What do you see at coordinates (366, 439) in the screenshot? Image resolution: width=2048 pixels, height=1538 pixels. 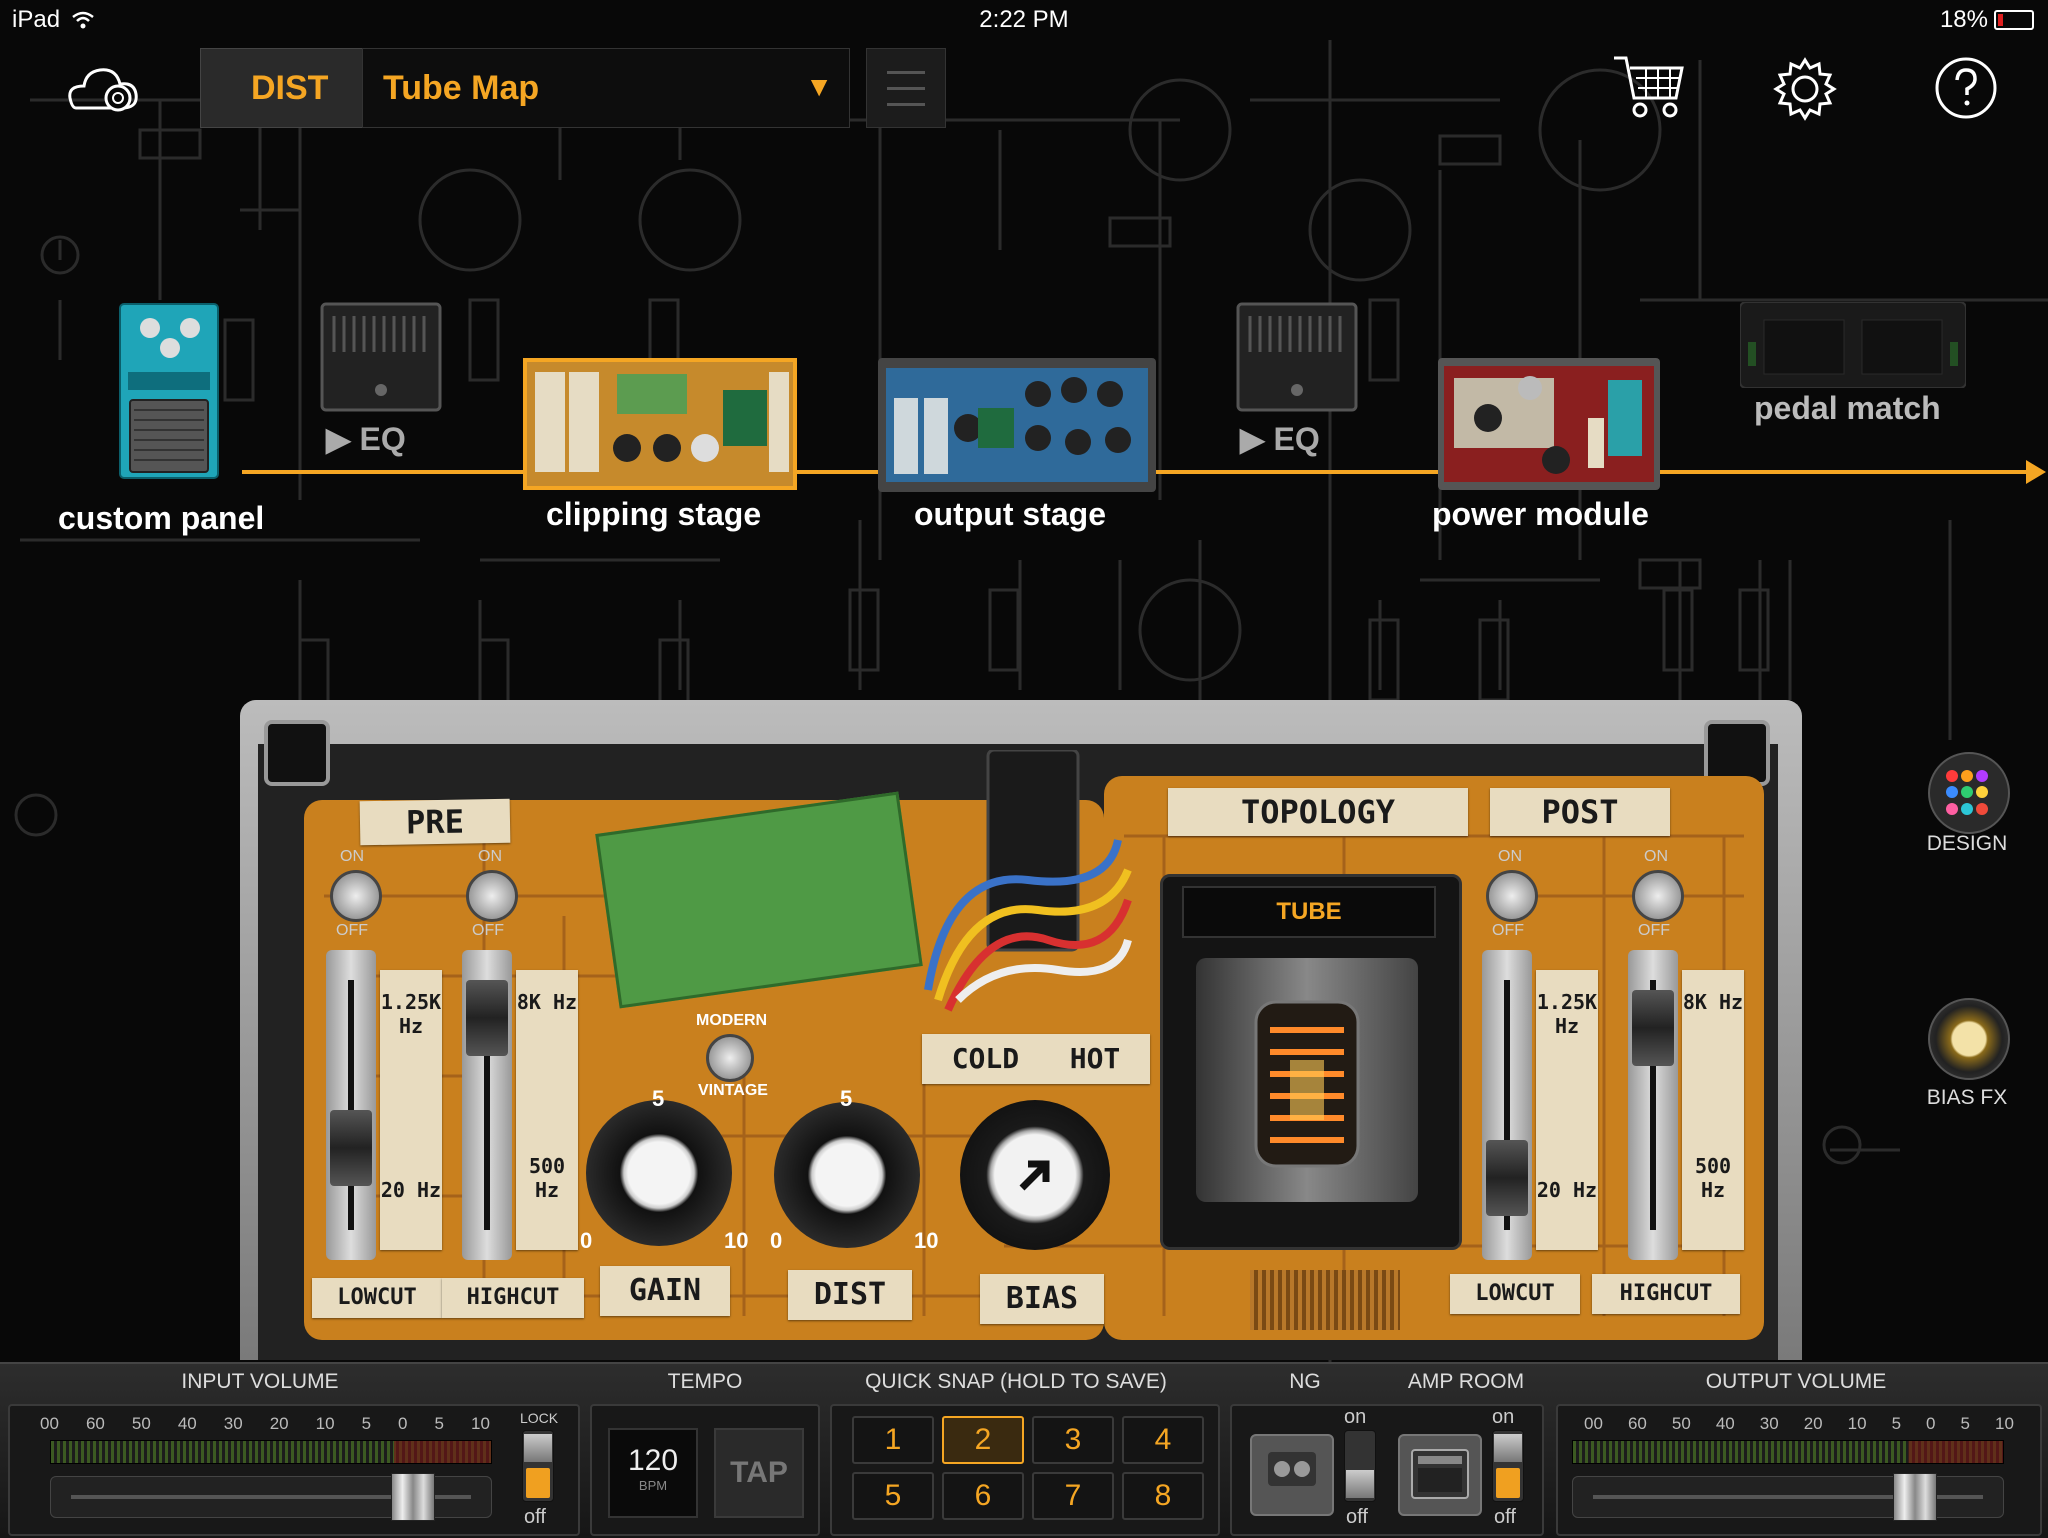 I see `chain-label-eq-1: ▶ EQ` at bounding box center [366, 439].